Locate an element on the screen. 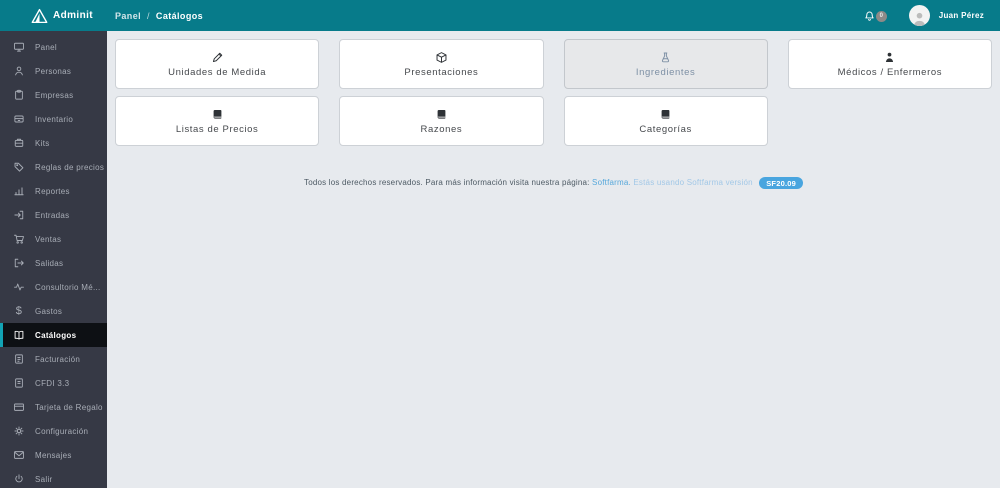 The height and width of the screenshot is (488, 1000). briefcase-icon is located at coordinates (19, 143).